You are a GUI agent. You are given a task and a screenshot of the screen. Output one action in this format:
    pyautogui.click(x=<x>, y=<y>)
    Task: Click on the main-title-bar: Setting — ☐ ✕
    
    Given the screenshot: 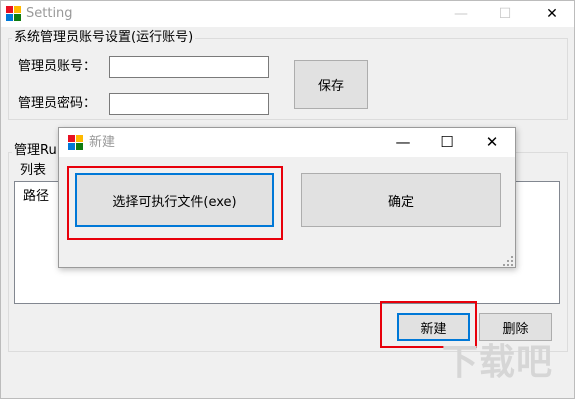 What is the action you would take?
    pyautogui.click(x=287, y=14)
    